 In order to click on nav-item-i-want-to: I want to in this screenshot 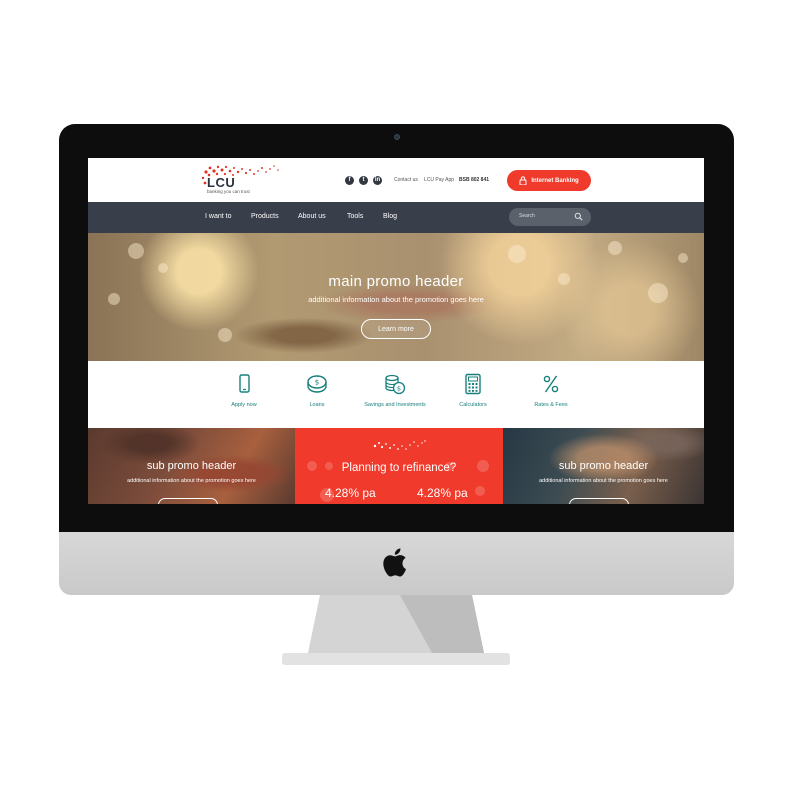, I will do `click(218, 216)`.